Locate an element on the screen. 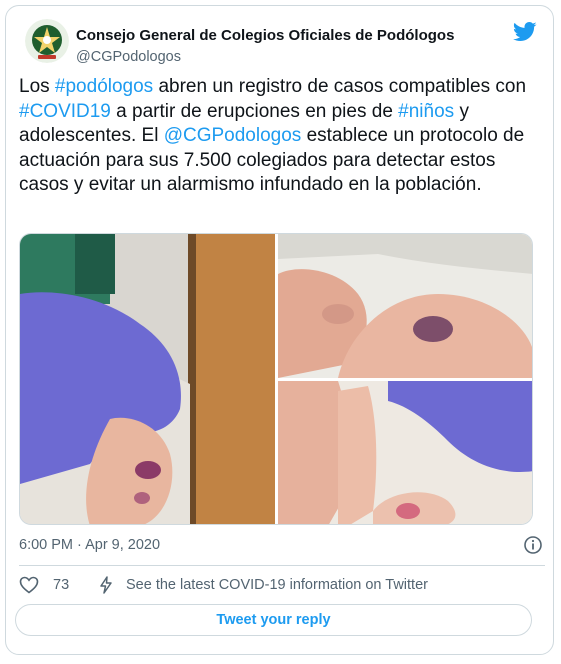 The width and height of the screenshot is (561, 664). tweet-text-segment: a partir de erupciones en pies de is located at coordinates (254, 111).